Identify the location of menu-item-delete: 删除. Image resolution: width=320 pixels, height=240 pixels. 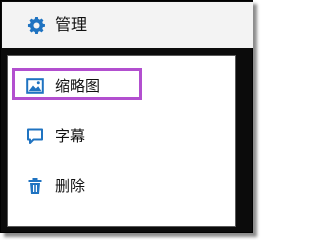
(121, 186).